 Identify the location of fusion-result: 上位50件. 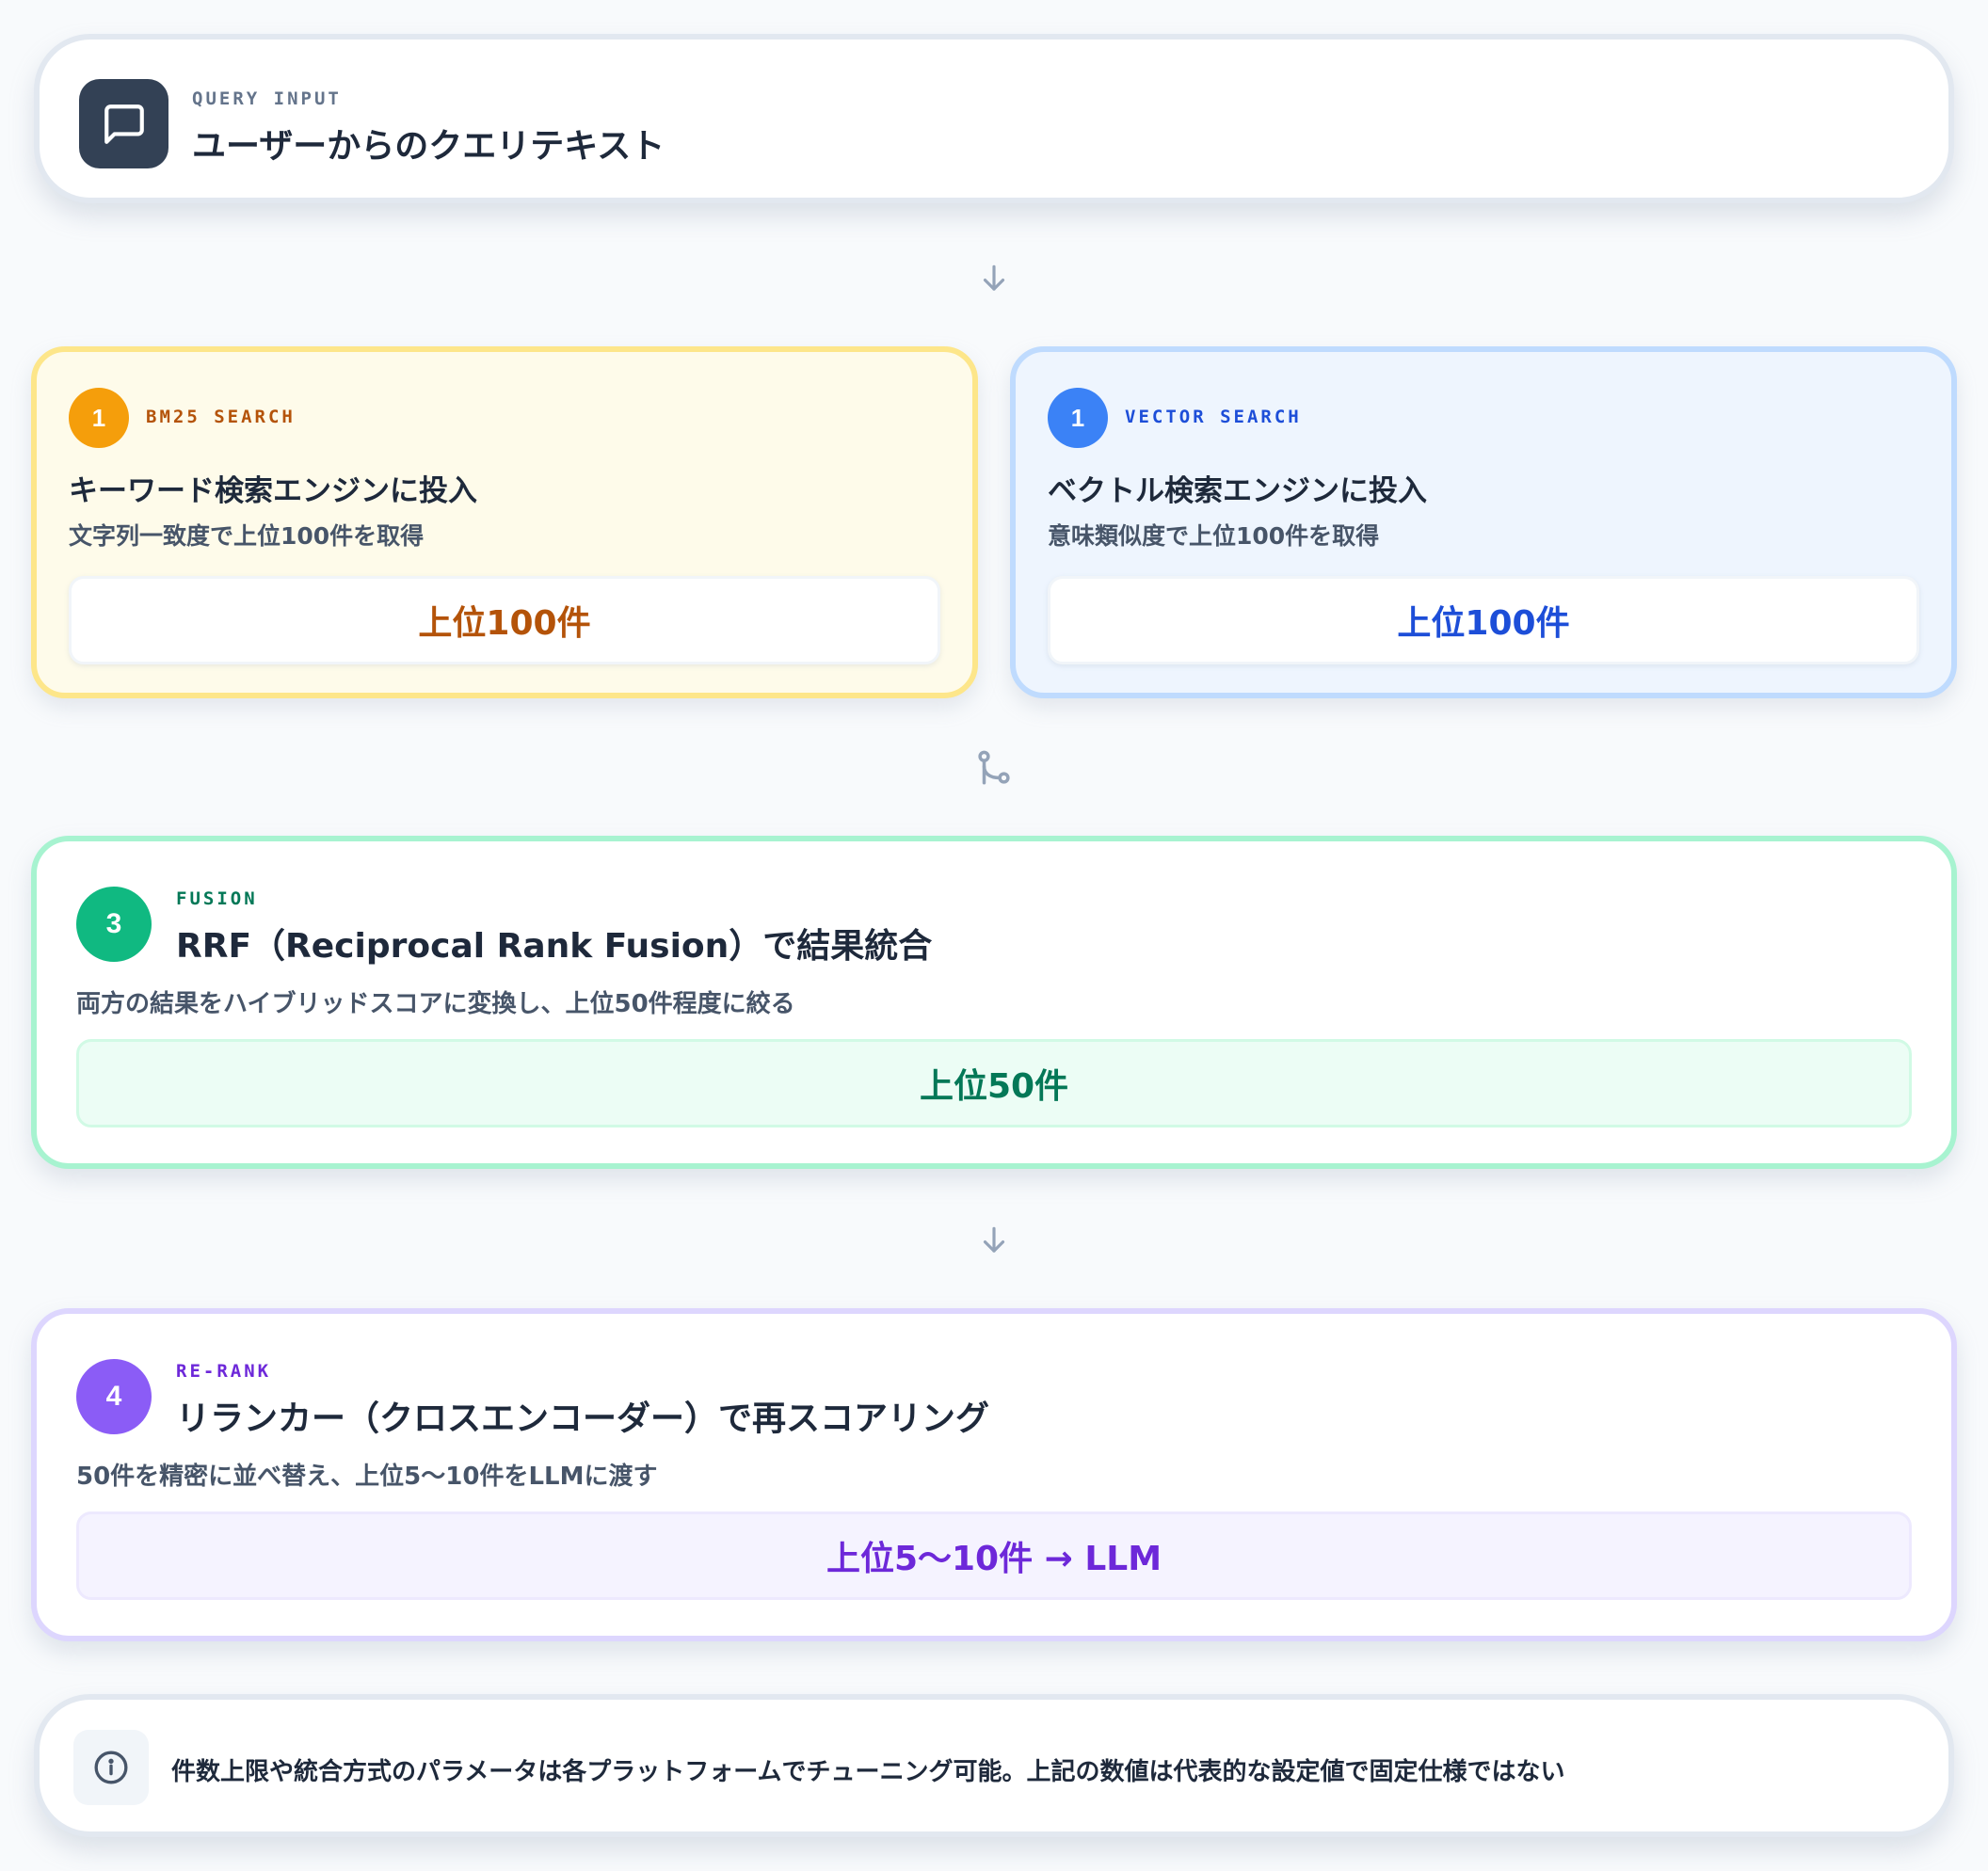
(994, 1083).